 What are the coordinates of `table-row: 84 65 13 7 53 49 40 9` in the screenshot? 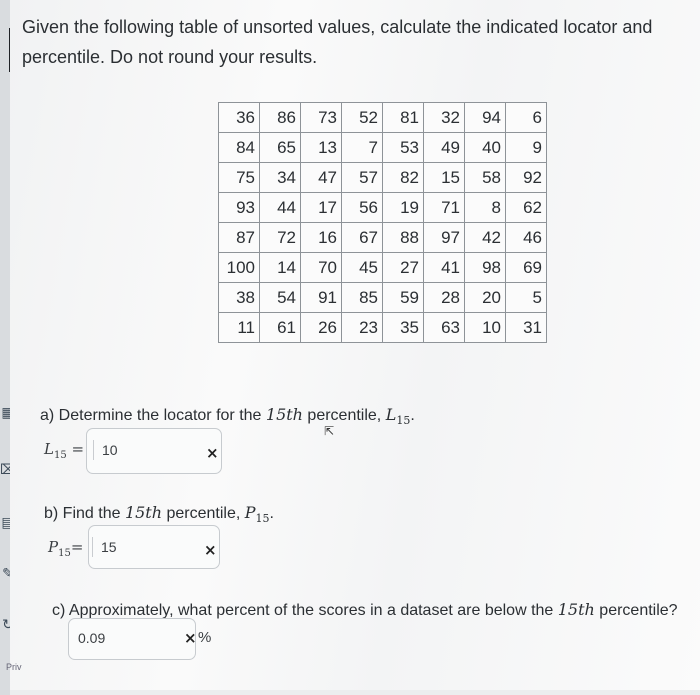 It's located at (382, 147).